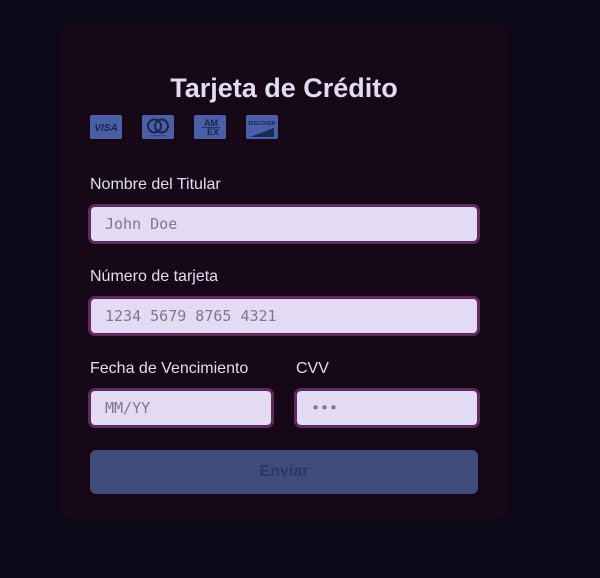  I want to click on card-number-label: Número de tarjeta, so click(154, 276).